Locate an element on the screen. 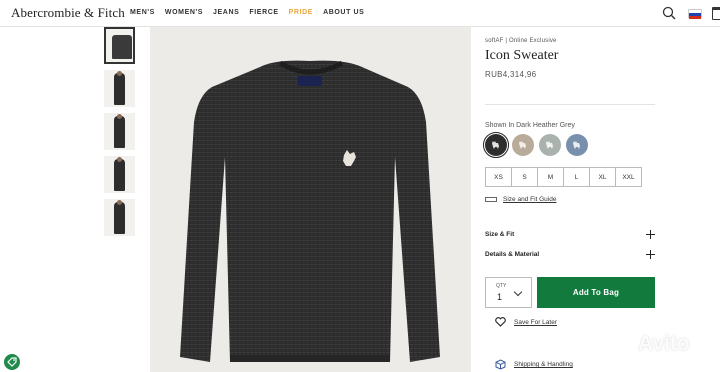  save-for-later-link: Save For Later is located at coordinates (526, 322).